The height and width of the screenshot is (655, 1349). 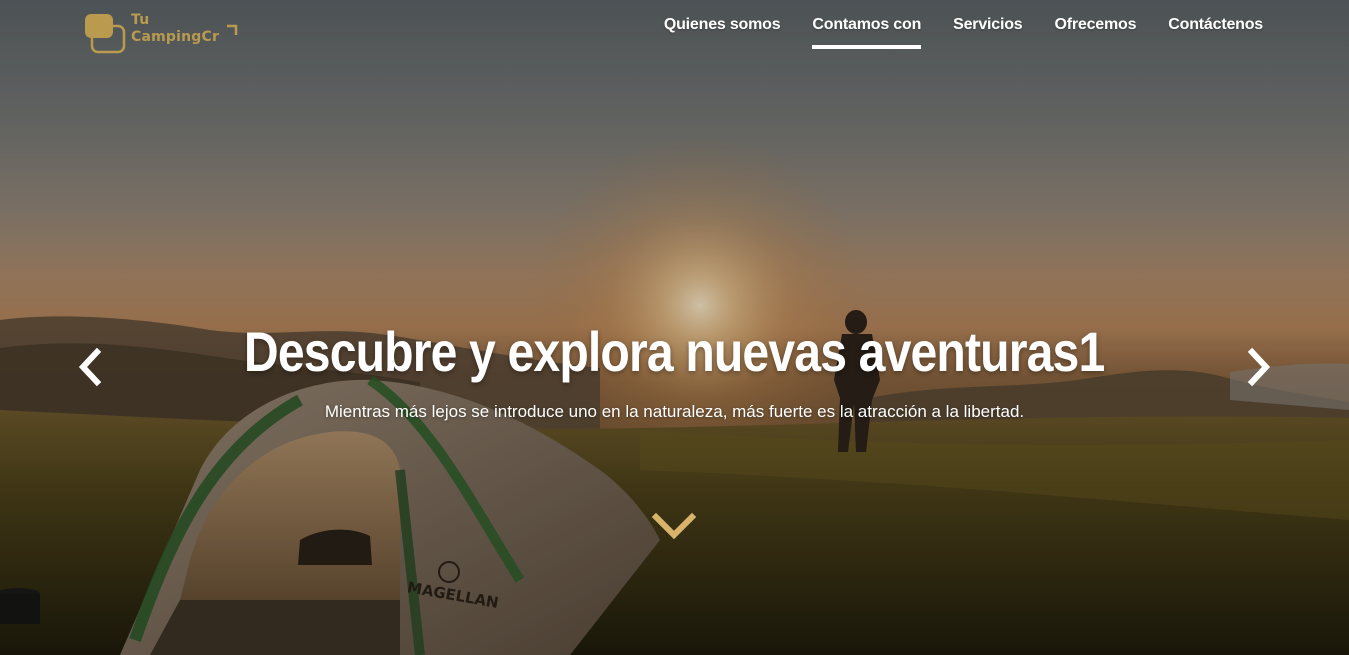 I want to click on nav-item-ofrecemos: Ofrecemos, so click(x=1096, y=30).